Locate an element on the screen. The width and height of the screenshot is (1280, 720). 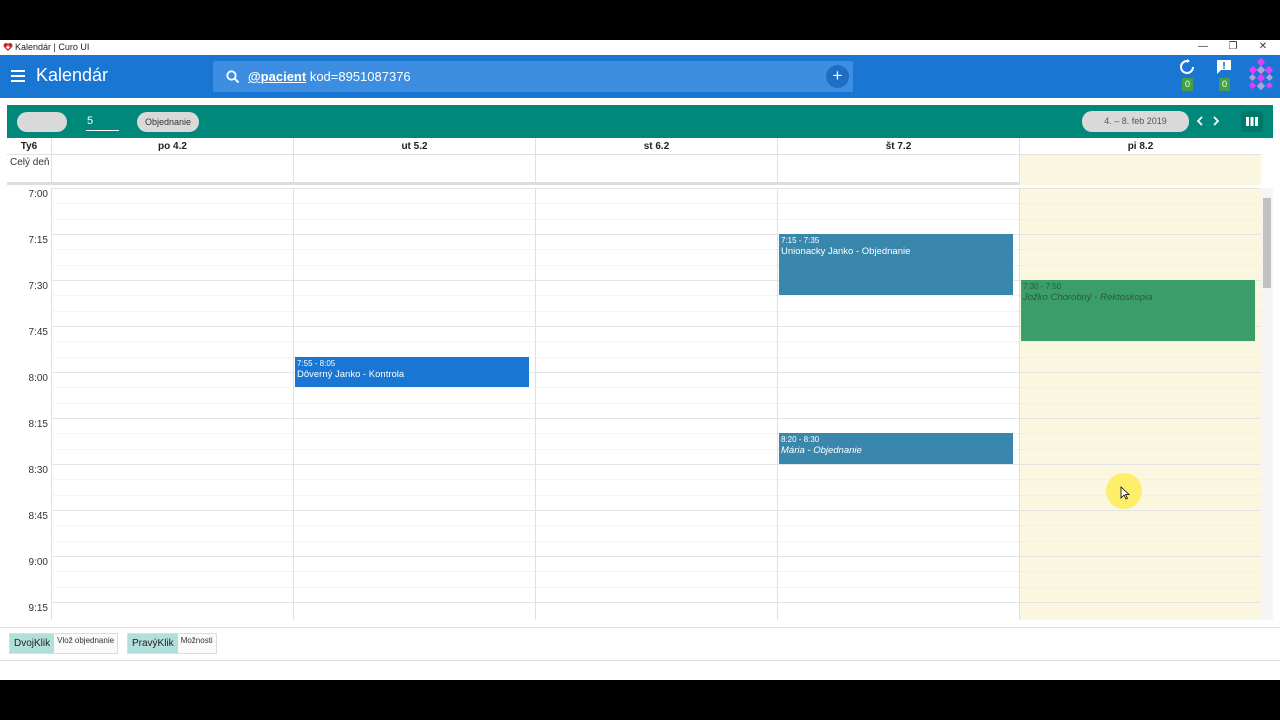
event-time: 7:30 - 7:50 is located at coordinates (1042, 286).